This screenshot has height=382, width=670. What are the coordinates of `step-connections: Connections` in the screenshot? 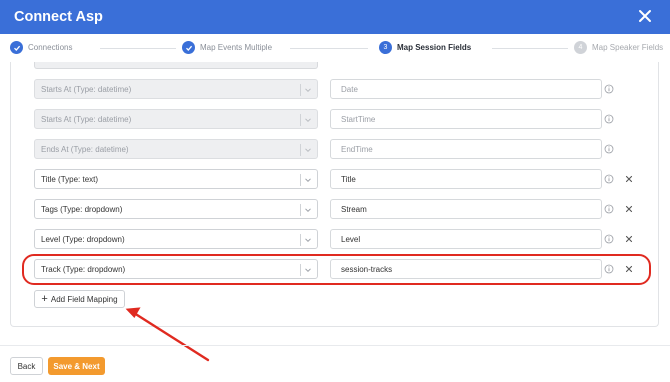 It's located at (41, 47).